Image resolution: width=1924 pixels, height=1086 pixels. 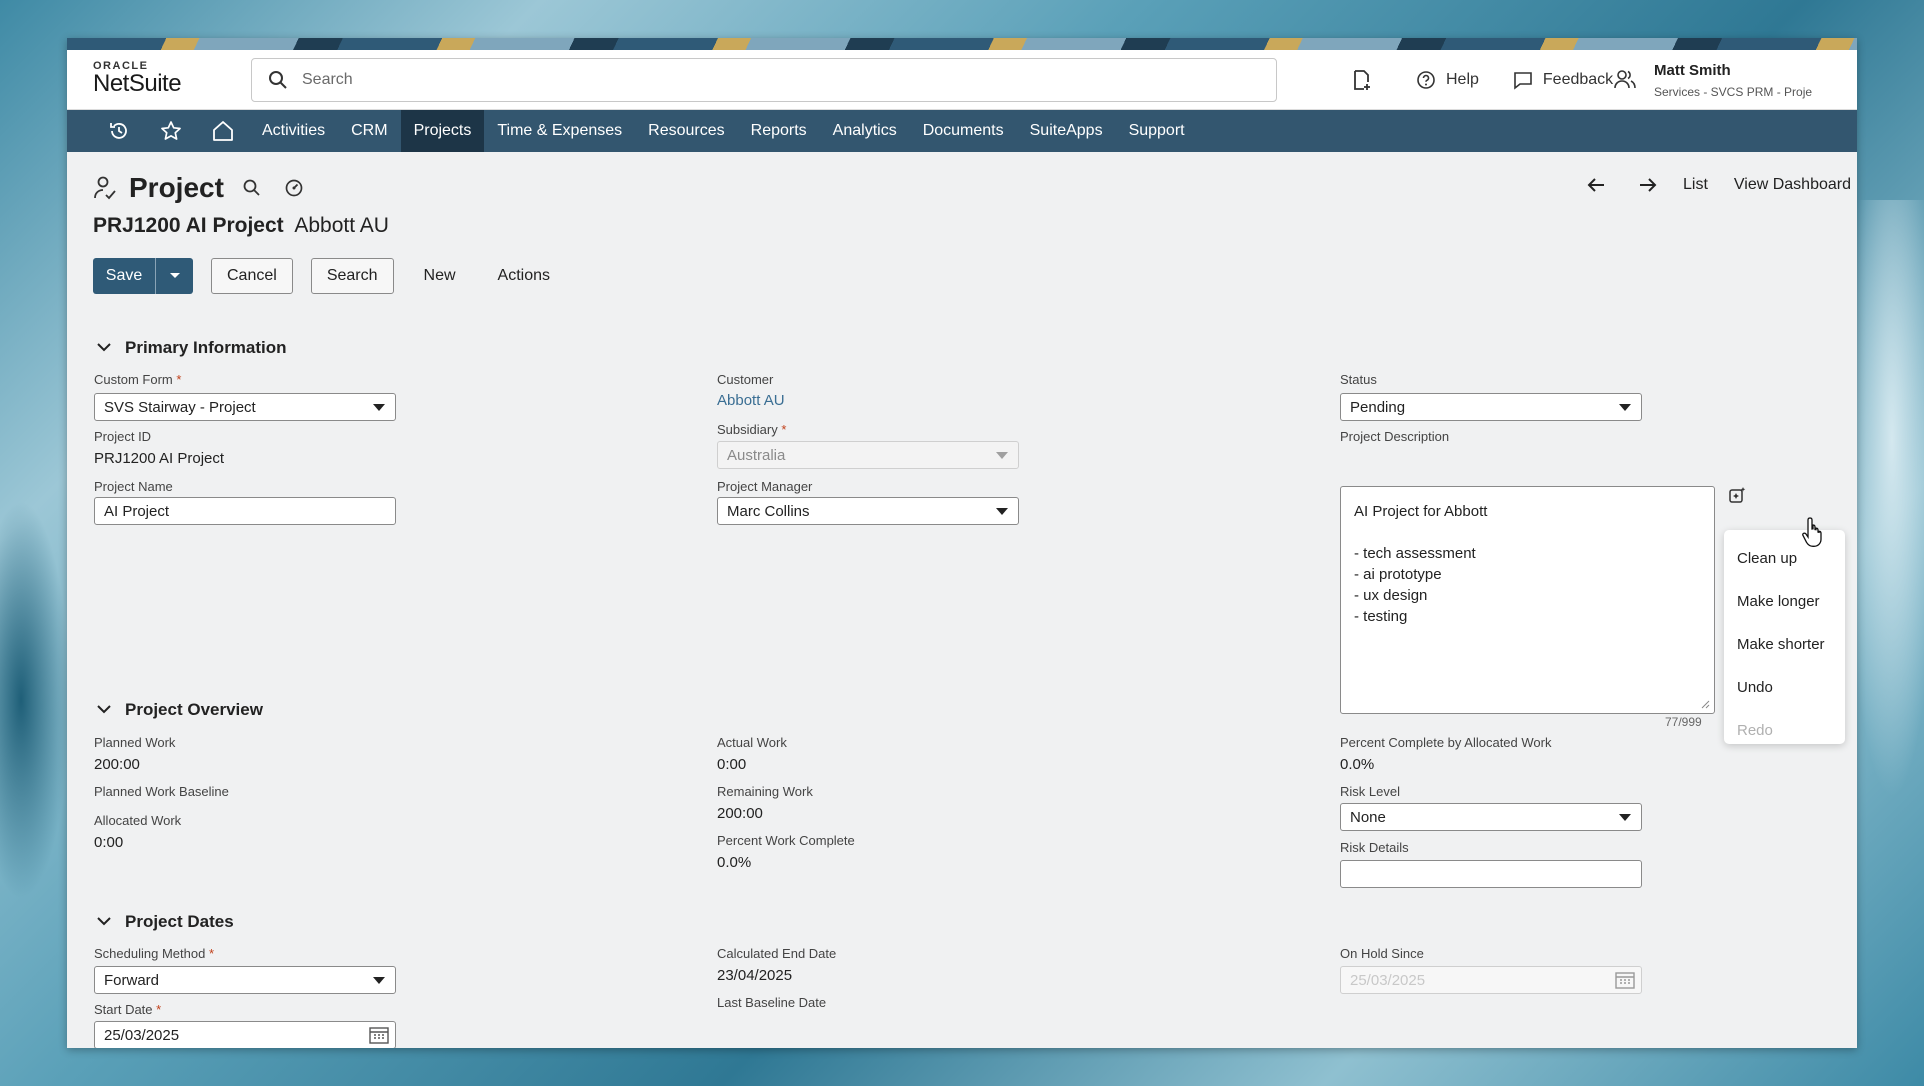 I want to click on home-icon, so click(x=223, y=131).